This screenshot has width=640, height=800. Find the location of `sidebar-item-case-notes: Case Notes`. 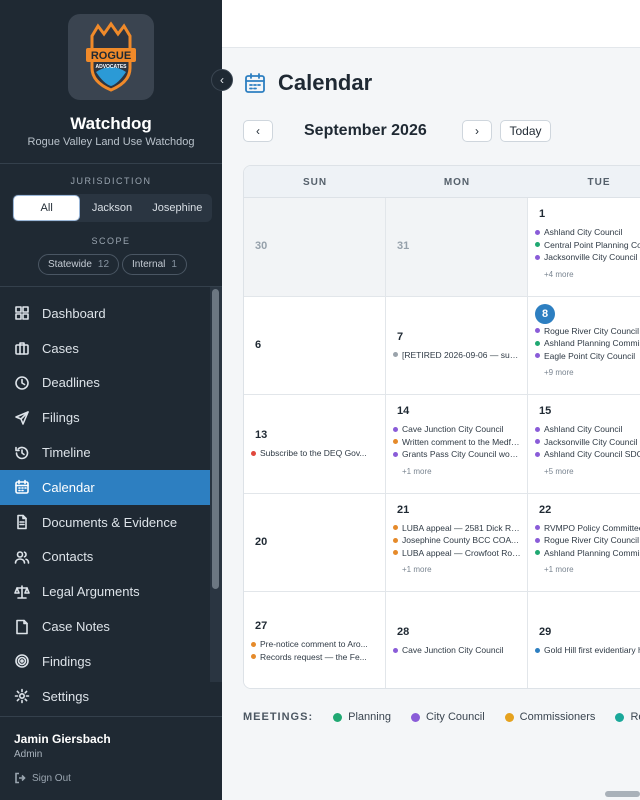

sidebar-item-case-notes: Case Notes is located at coordinates (105, 626).